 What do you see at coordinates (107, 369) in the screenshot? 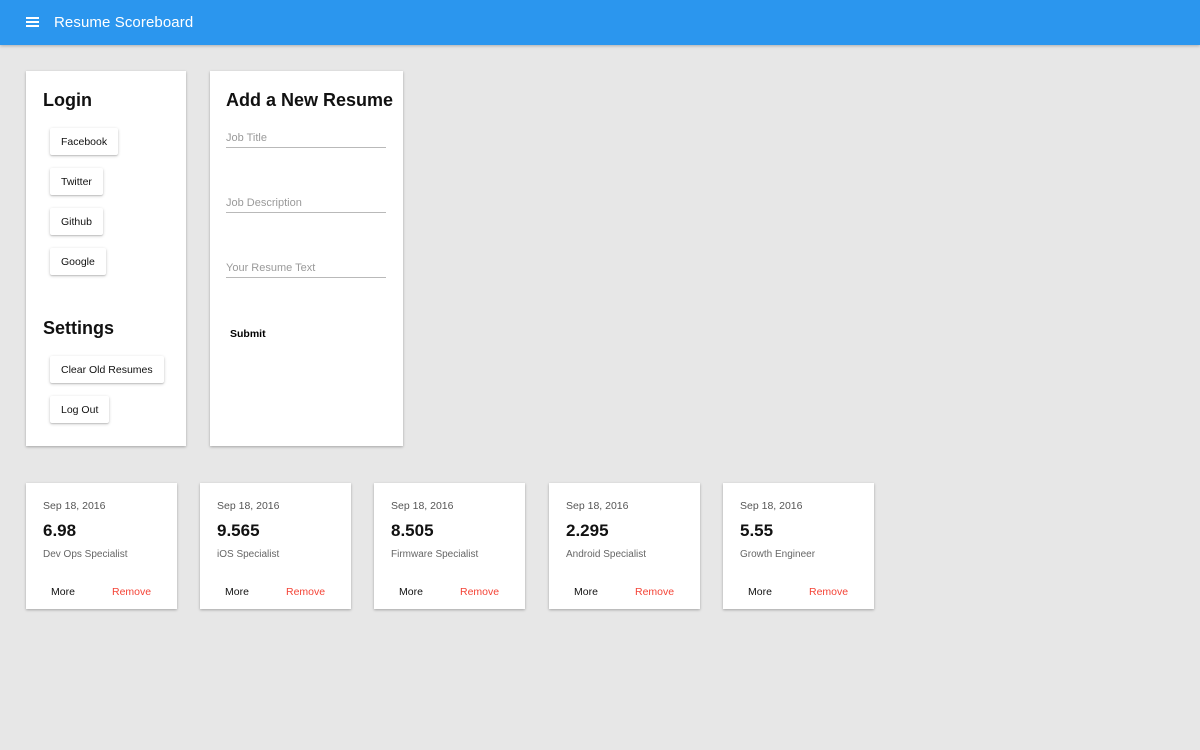
I see `clear-old-resumes-button: Clear Old Resumes` at bounding box center [107, 369].